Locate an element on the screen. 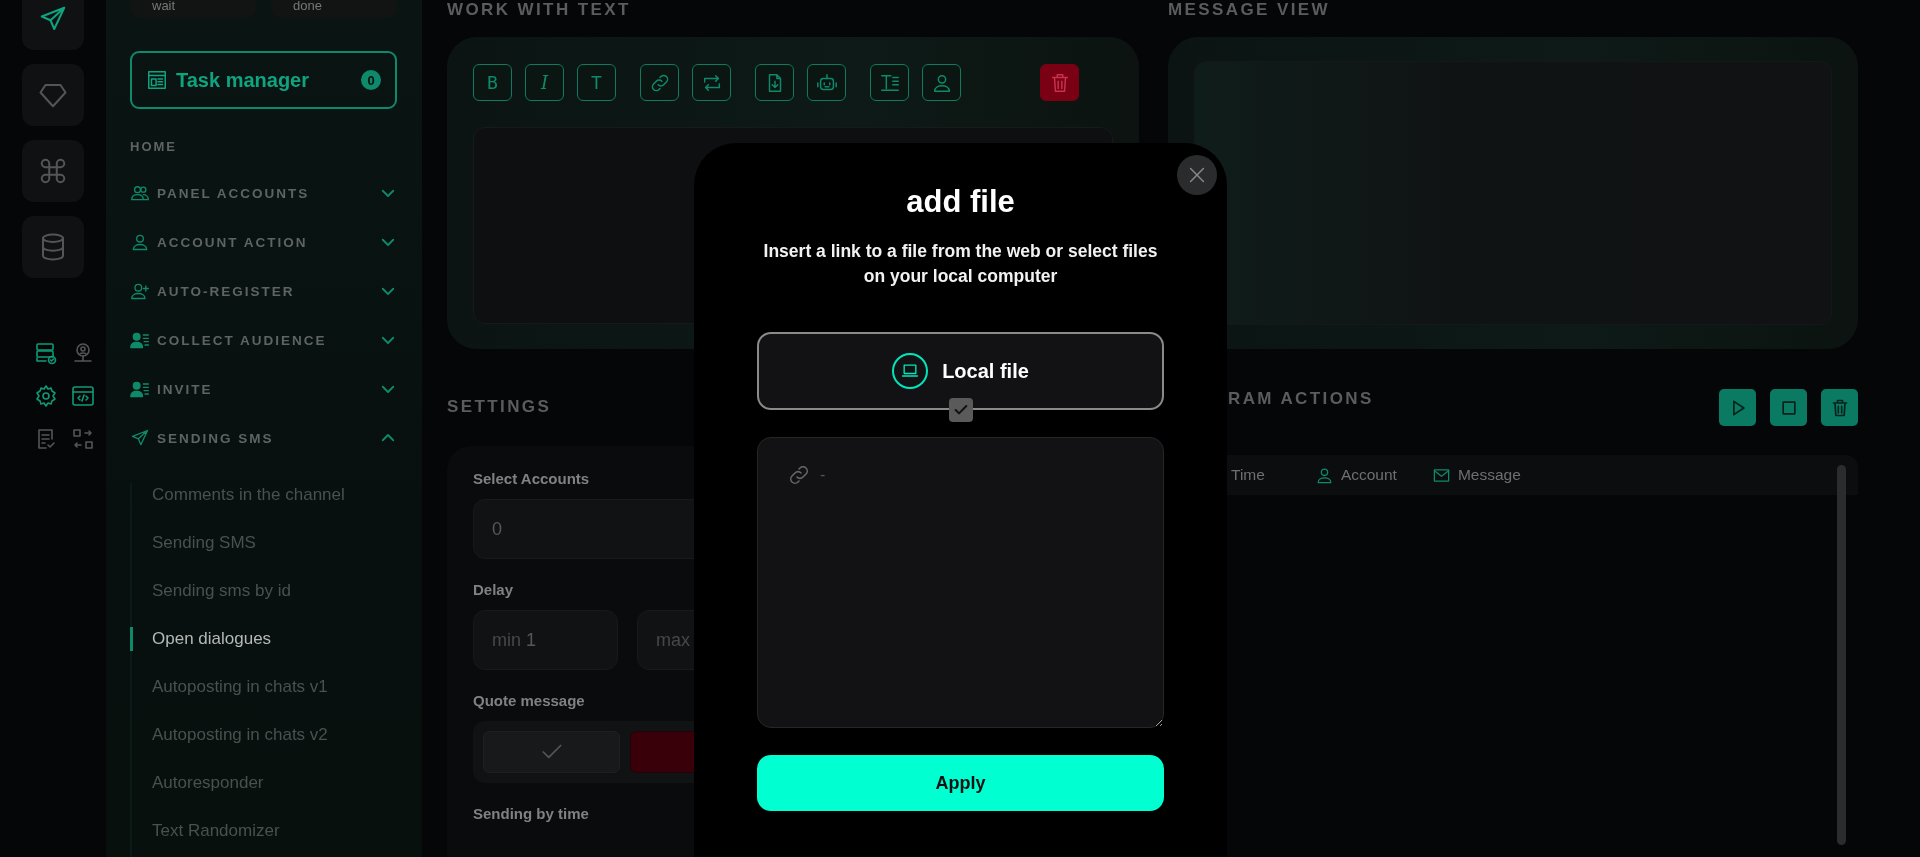 The height and width of the screenshot is (857, 1920). sidebar-item: Autoposting in chats v1 is located at coordinates (263, 687).